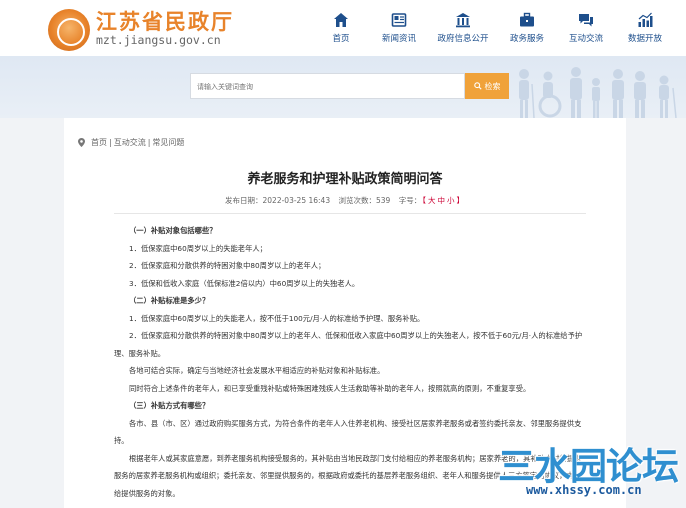  What do you see at coordinates (296, 200) in the screenshot?
I see `publish-date-value: 2022-03-25 16:43` at bounding box center [296, 200].